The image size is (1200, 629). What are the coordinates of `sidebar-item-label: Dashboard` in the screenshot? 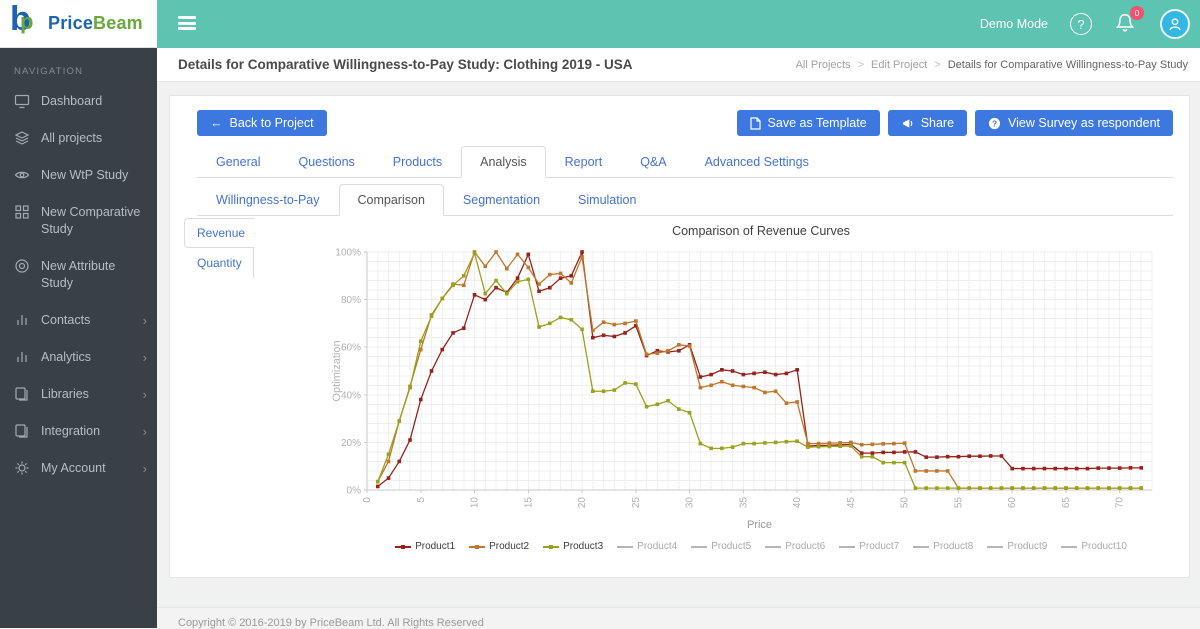 It's located at (72, 101).